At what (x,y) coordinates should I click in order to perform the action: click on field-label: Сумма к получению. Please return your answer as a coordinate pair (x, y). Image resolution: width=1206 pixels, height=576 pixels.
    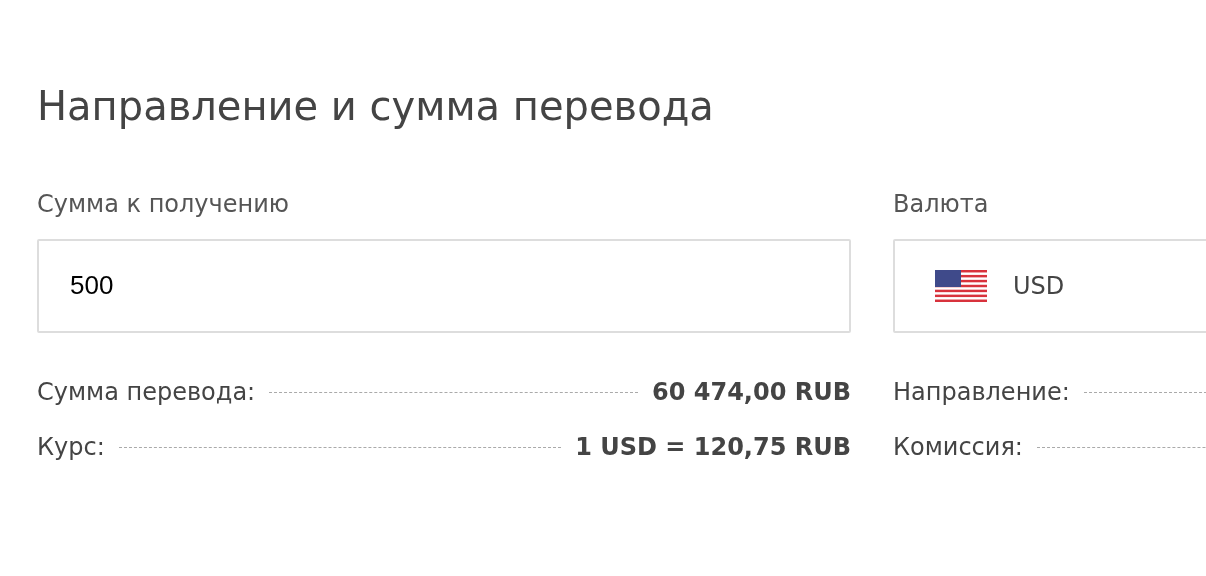
    Looking at the image, I should click on (163, 204).